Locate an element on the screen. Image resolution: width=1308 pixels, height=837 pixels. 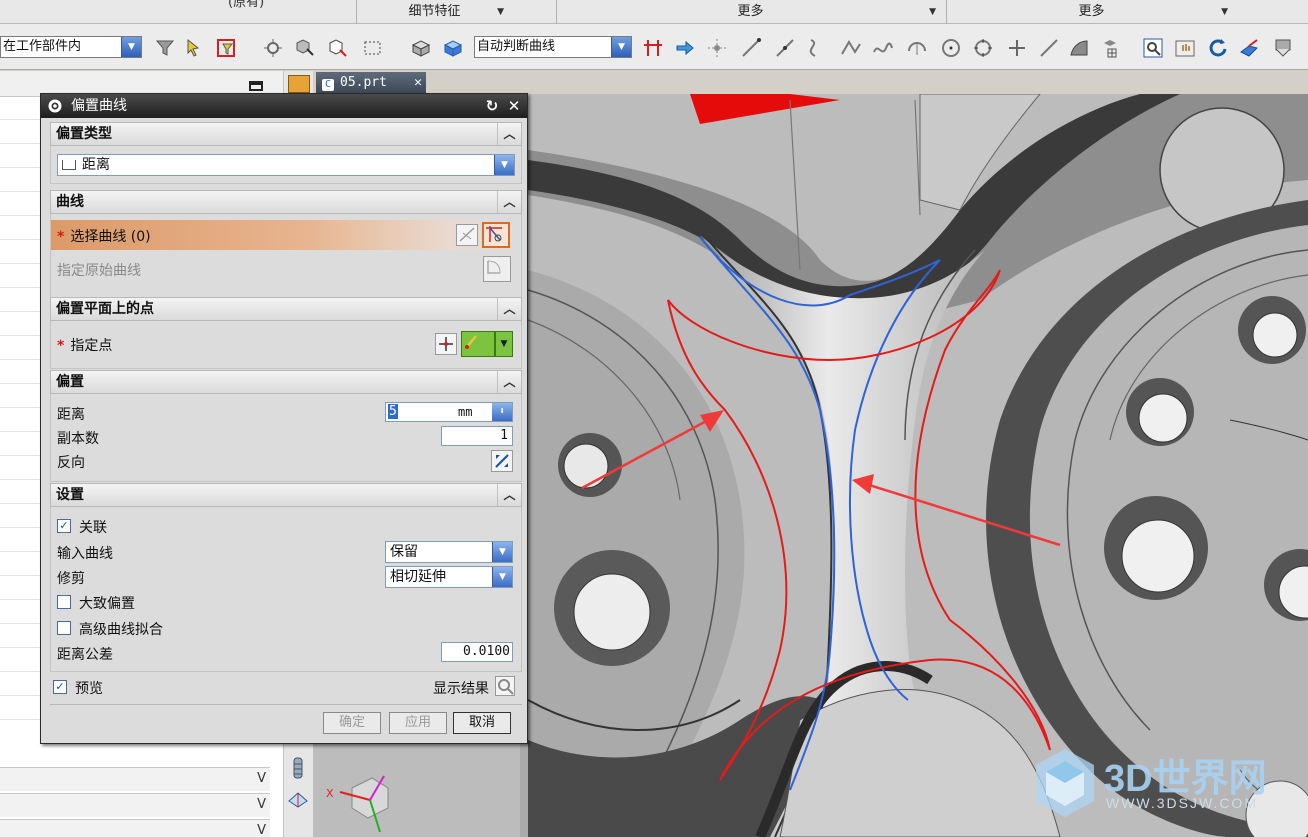
rough-offset-checkbox is located at coordinates (64, 602).